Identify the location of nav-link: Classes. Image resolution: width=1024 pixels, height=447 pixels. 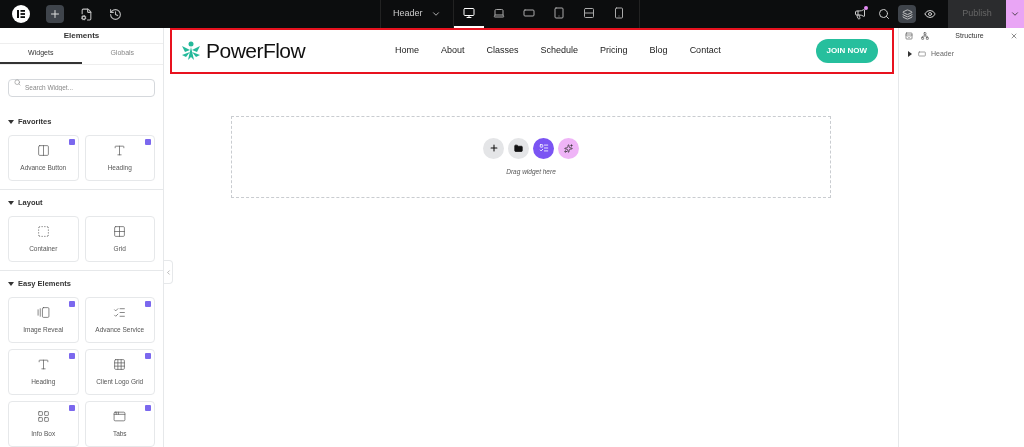
(502, 51).